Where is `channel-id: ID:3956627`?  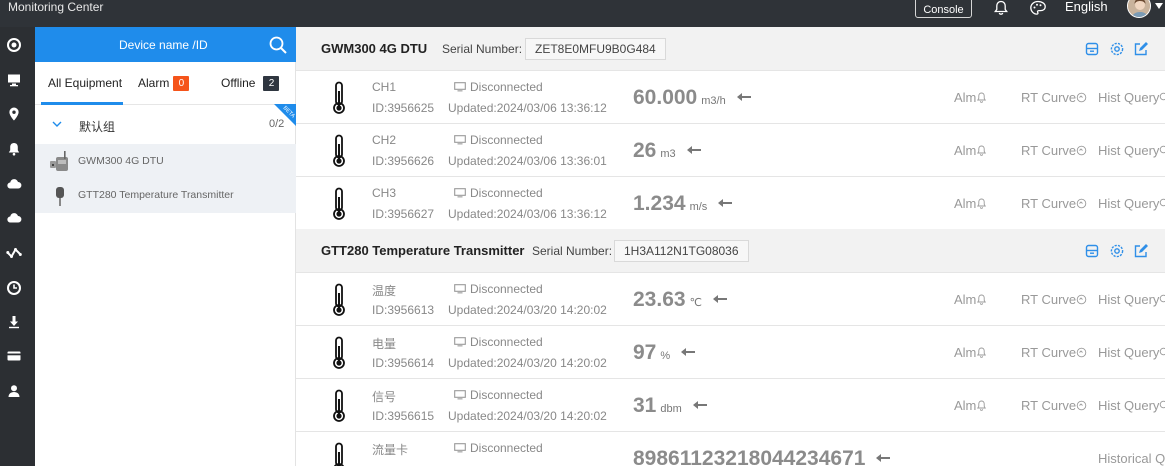
channel-id: ID:3956627 is located at coordinates (403, 214).